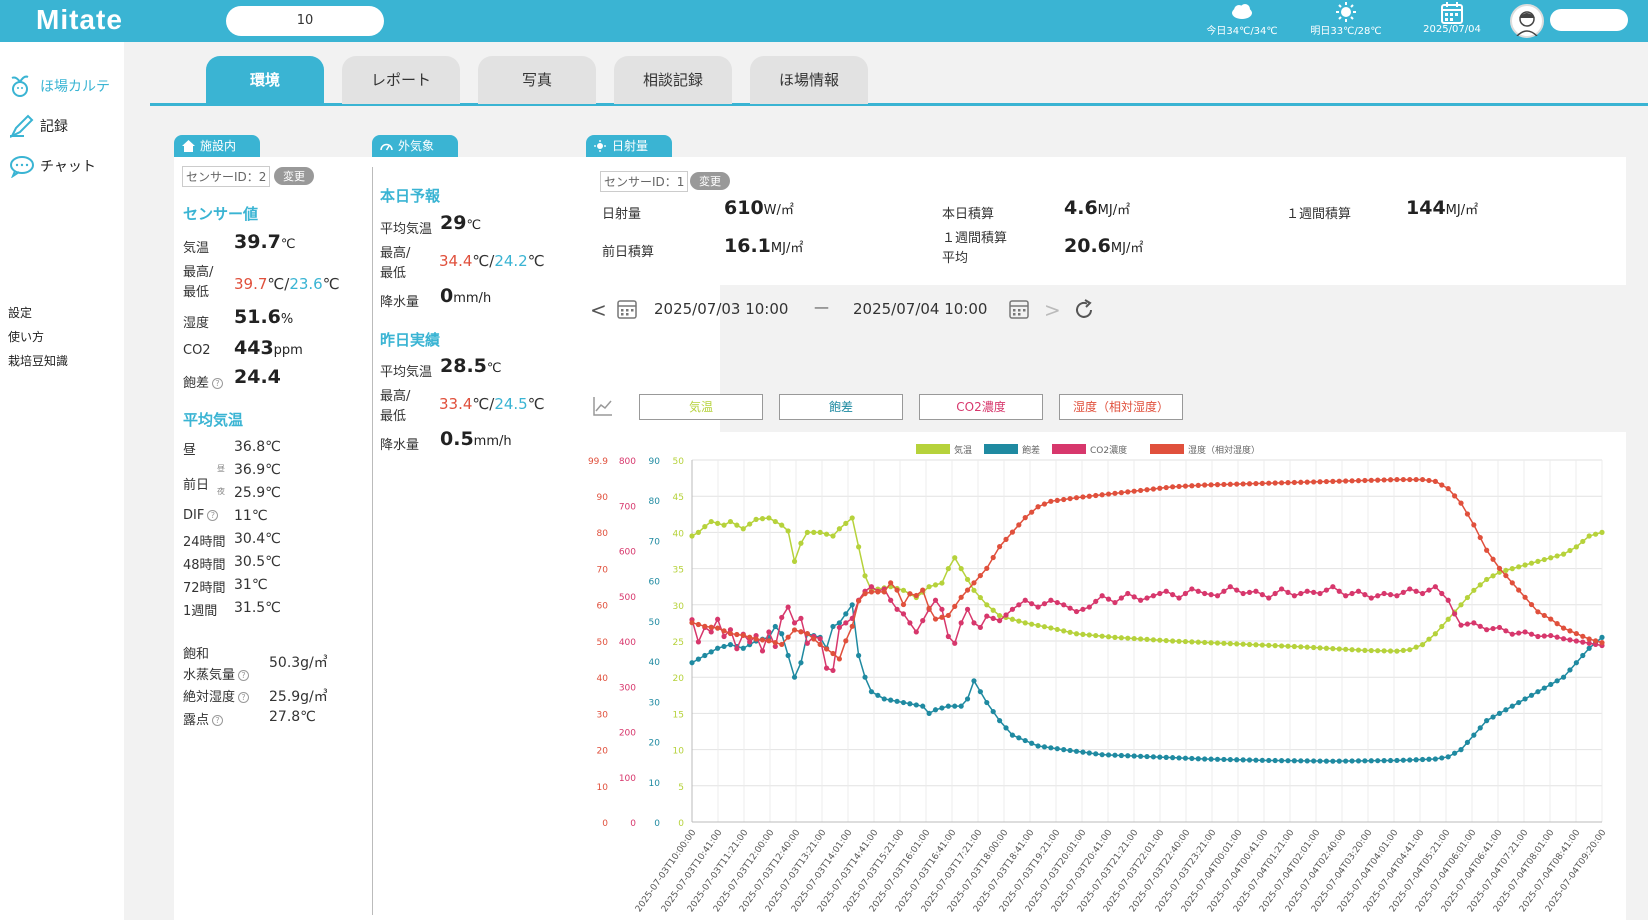 This screenshot has height=920, width=1648. Describe the element at coordinates (899, 81) in the screenshot. I see `tab-bar: 環境 レポート 写真 相談記録 ほ場情報` at that location.